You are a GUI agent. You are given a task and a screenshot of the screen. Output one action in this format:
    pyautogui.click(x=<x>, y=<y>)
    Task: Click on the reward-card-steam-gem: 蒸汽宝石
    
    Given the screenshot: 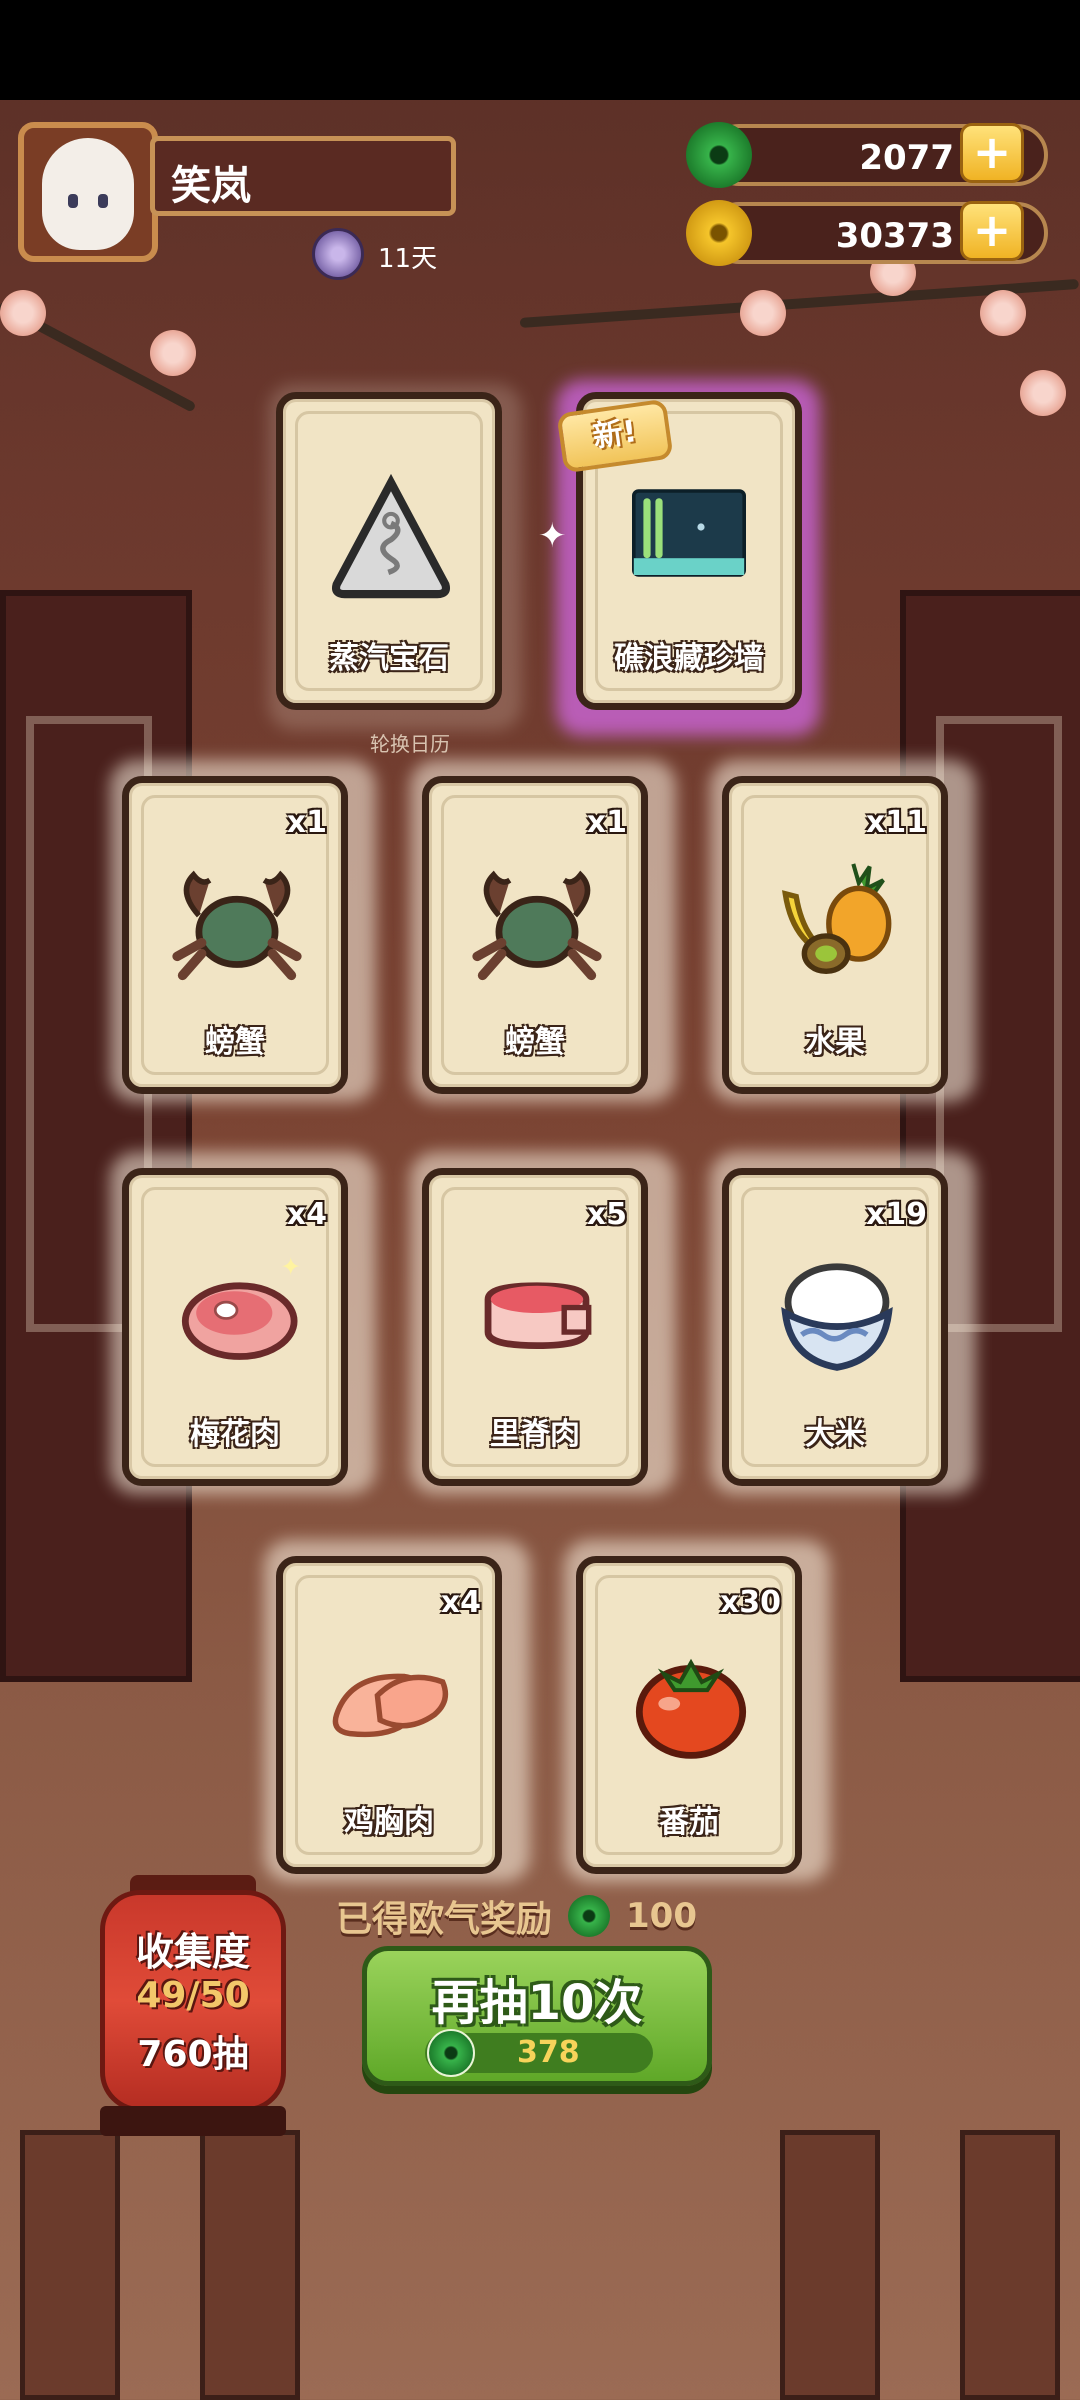 What is the action you would take?
    pyautogui.click(x=389, y=551)
    